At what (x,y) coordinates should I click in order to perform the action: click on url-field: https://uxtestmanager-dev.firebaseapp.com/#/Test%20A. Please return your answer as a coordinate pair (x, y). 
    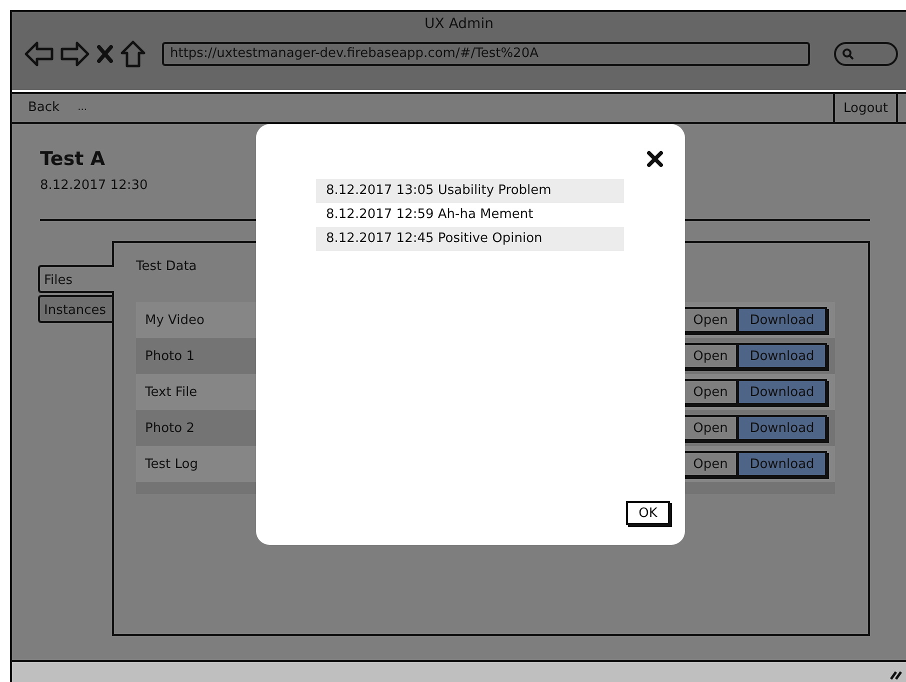
    Looking at the image, I should click on (486, 54).